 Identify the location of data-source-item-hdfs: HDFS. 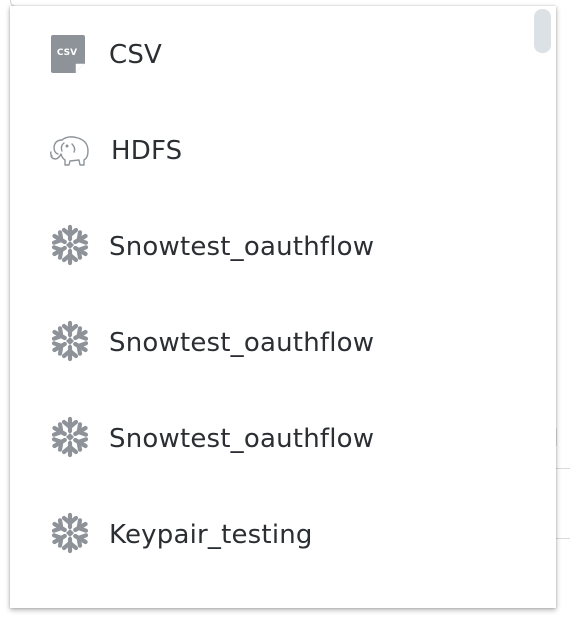
(270, 150).